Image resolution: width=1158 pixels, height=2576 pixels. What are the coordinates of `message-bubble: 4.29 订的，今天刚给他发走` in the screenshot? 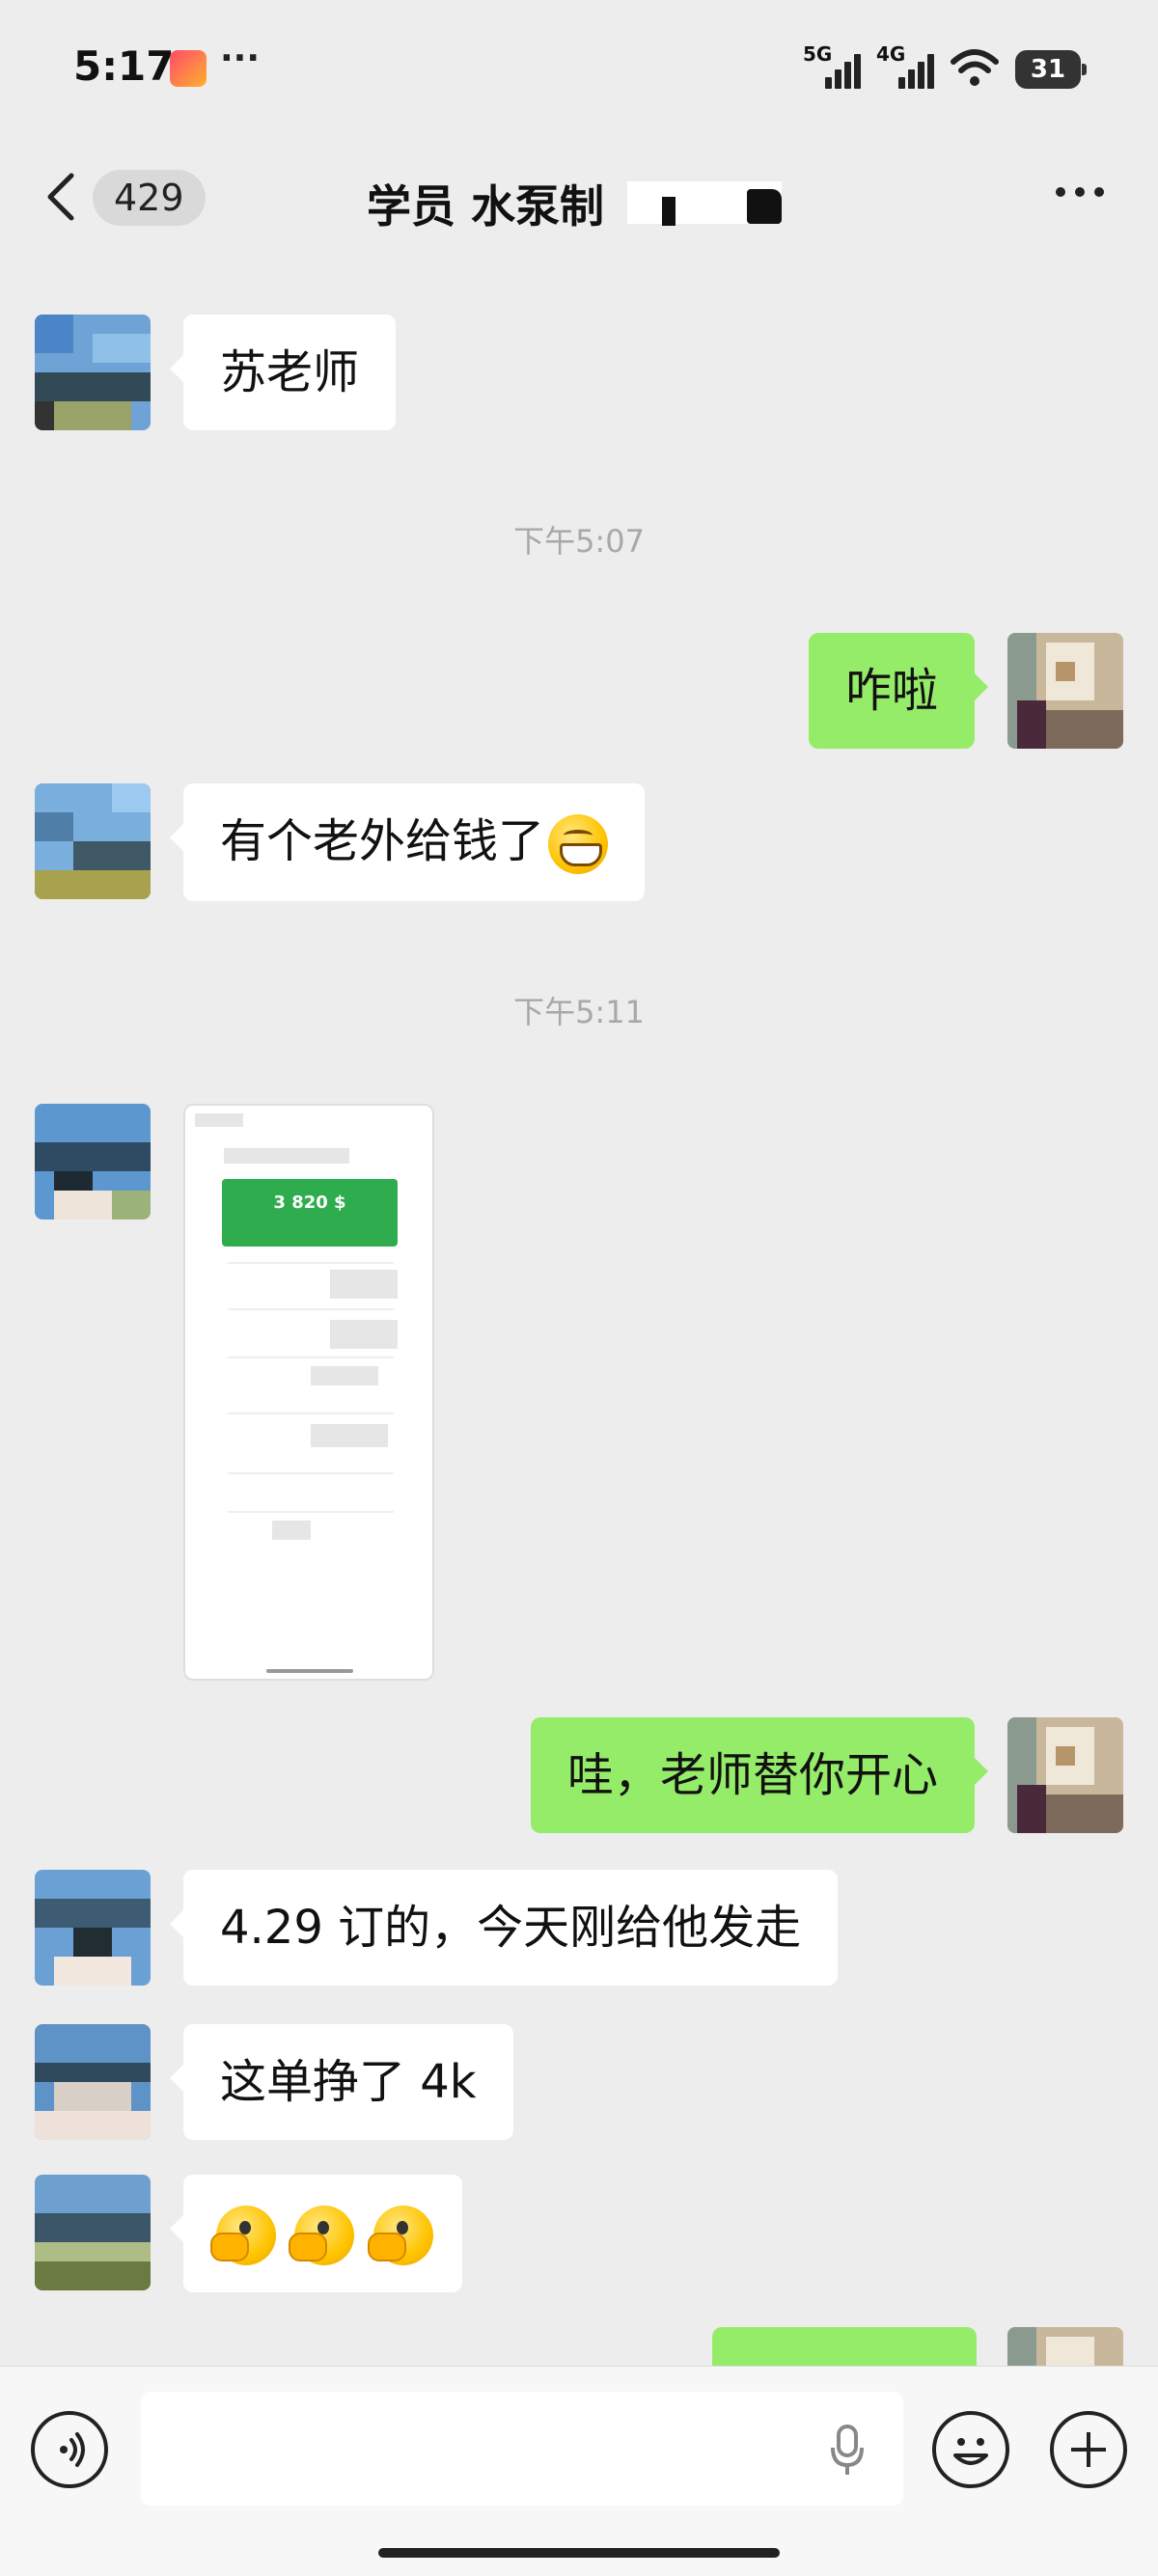 It's located at (504, 1928).